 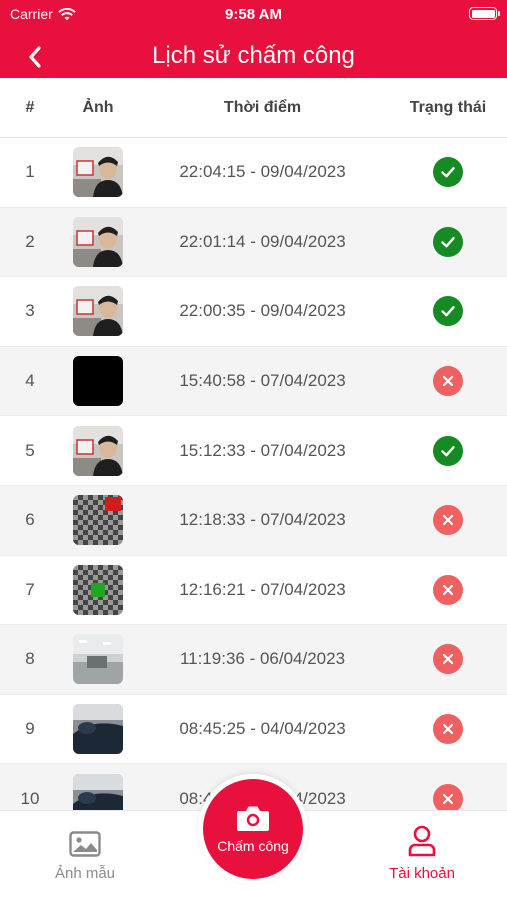 I want to click on check-in-button: Chấm công, so click(x=253, y=829).